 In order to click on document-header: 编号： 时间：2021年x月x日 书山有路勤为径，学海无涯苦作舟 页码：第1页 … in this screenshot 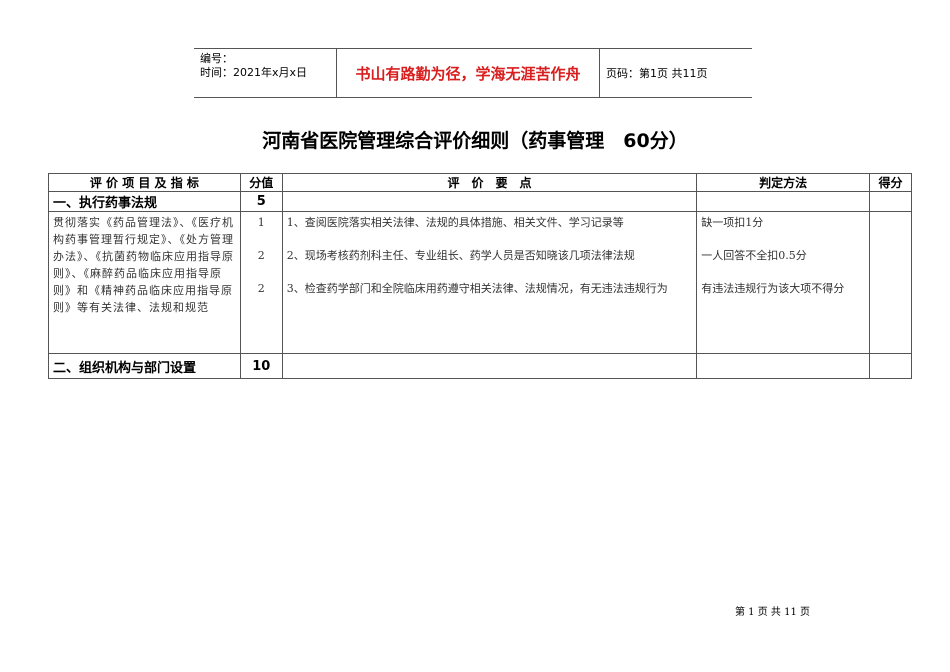, I will do `click(473, 73)`.